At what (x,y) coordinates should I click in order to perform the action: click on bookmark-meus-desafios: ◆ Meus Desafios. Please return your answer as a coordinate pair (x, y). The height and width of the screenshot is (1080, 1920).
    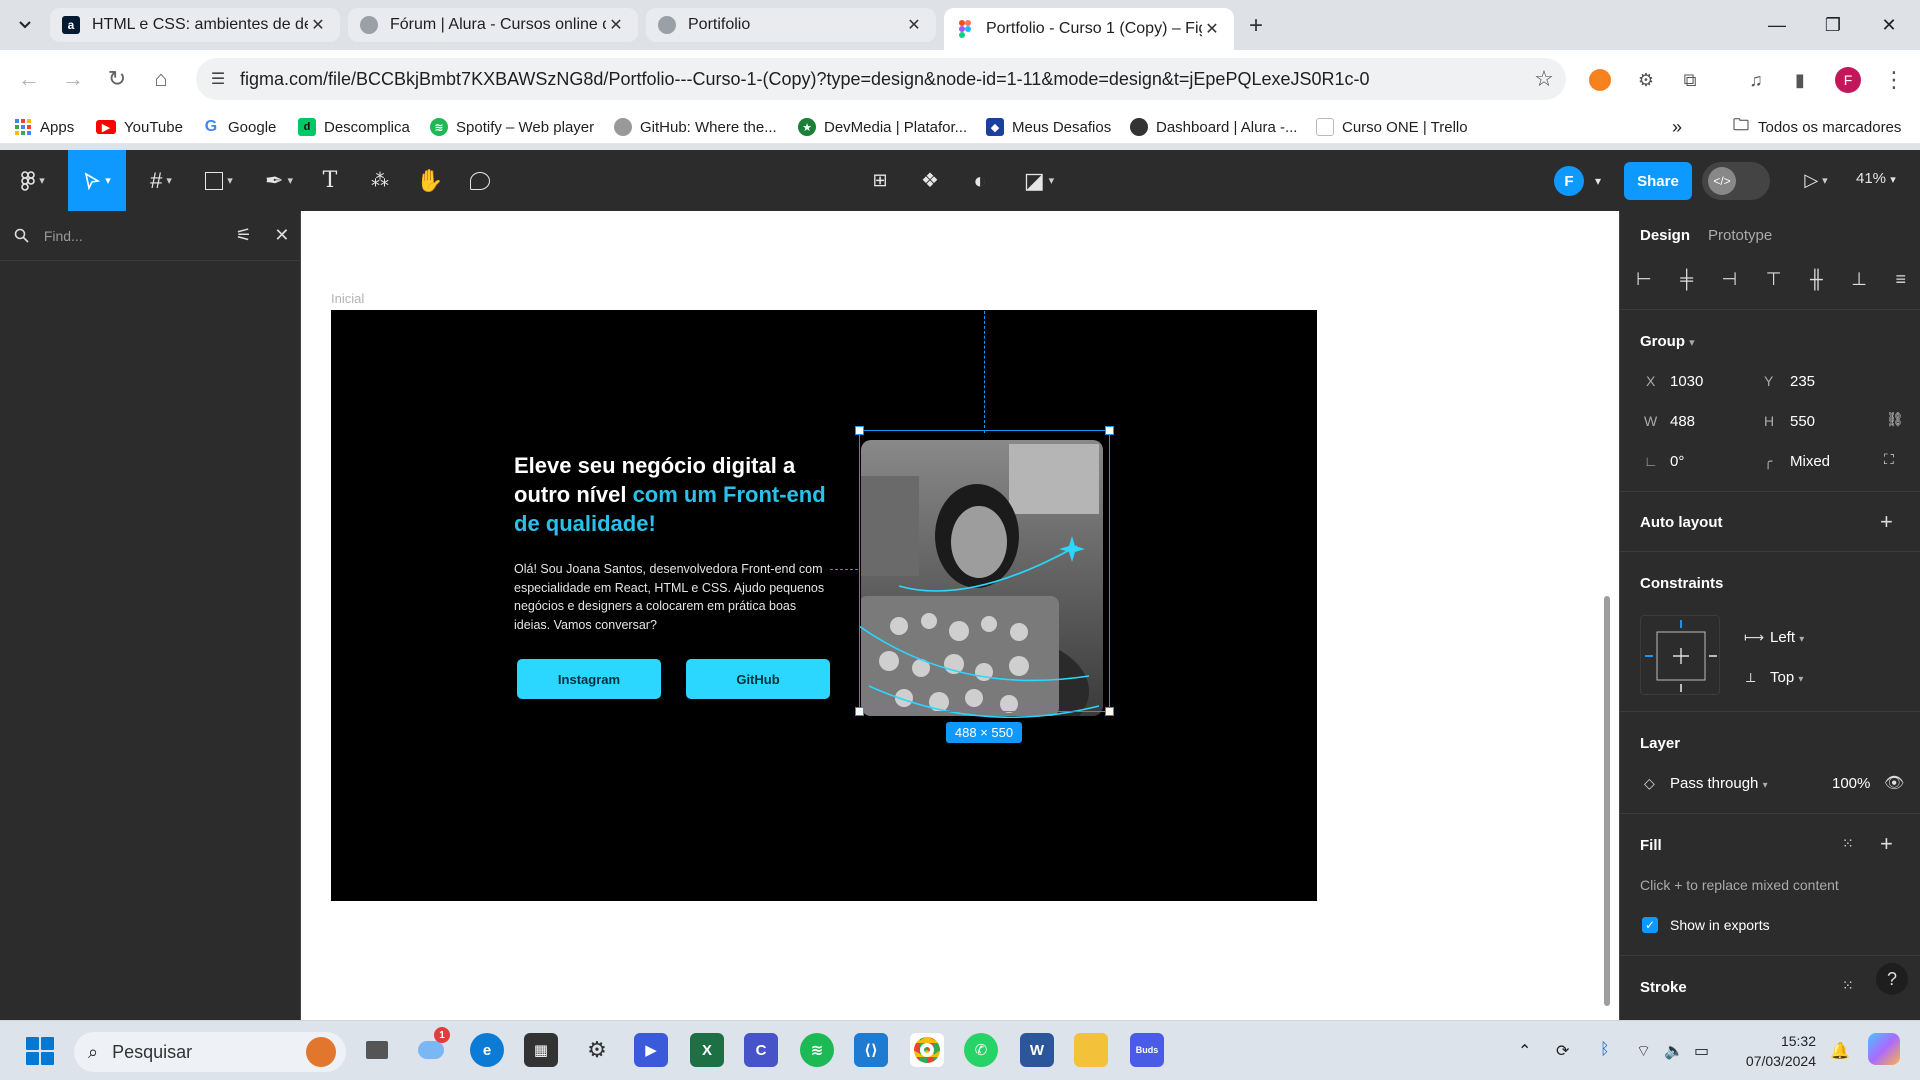
    Looking at the image, I should click on (1048, 127).